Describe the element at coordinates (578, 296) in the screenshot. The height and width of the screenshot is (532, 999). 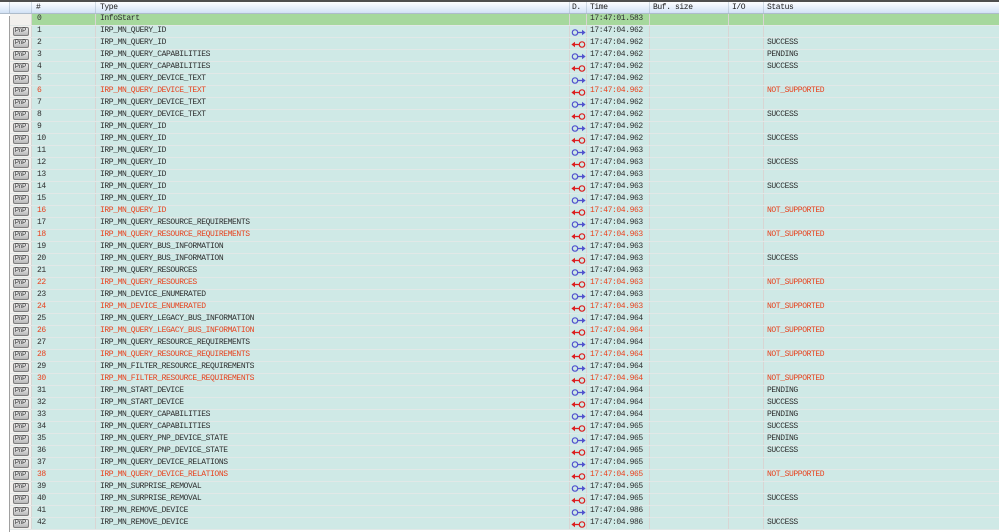
I see `direction-down-icon` at that location.